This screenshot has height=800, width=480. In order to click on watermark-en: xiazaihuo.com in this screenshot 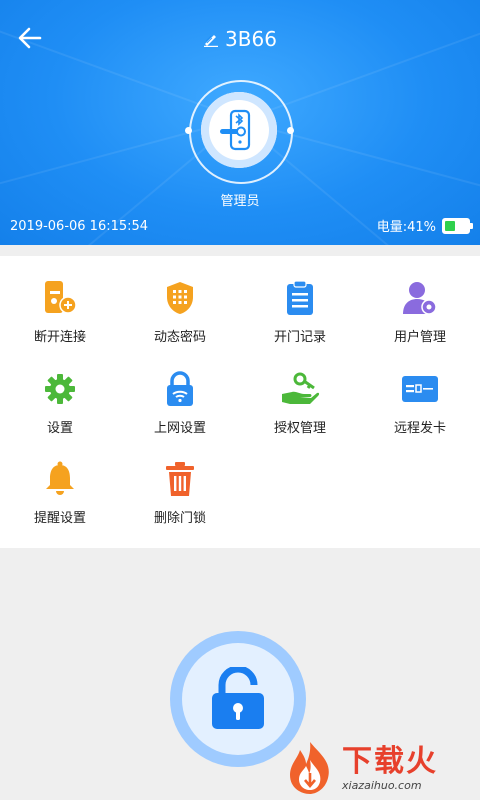, I will do `click(382, 785)`.